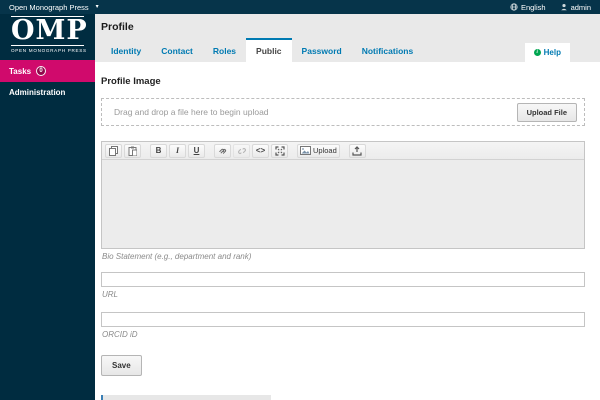 This screenshot has width=600, height=400. I want to click on tab-identity: Identity, so click(126, 50).